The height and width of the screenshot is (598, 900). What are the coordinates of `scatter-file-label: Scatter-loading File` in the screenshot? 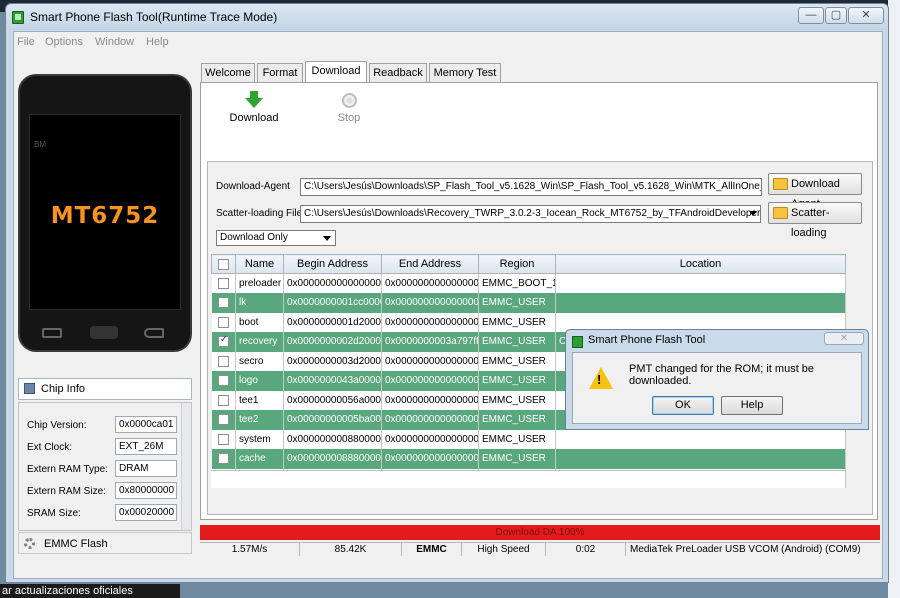 It's located at (259, 213).